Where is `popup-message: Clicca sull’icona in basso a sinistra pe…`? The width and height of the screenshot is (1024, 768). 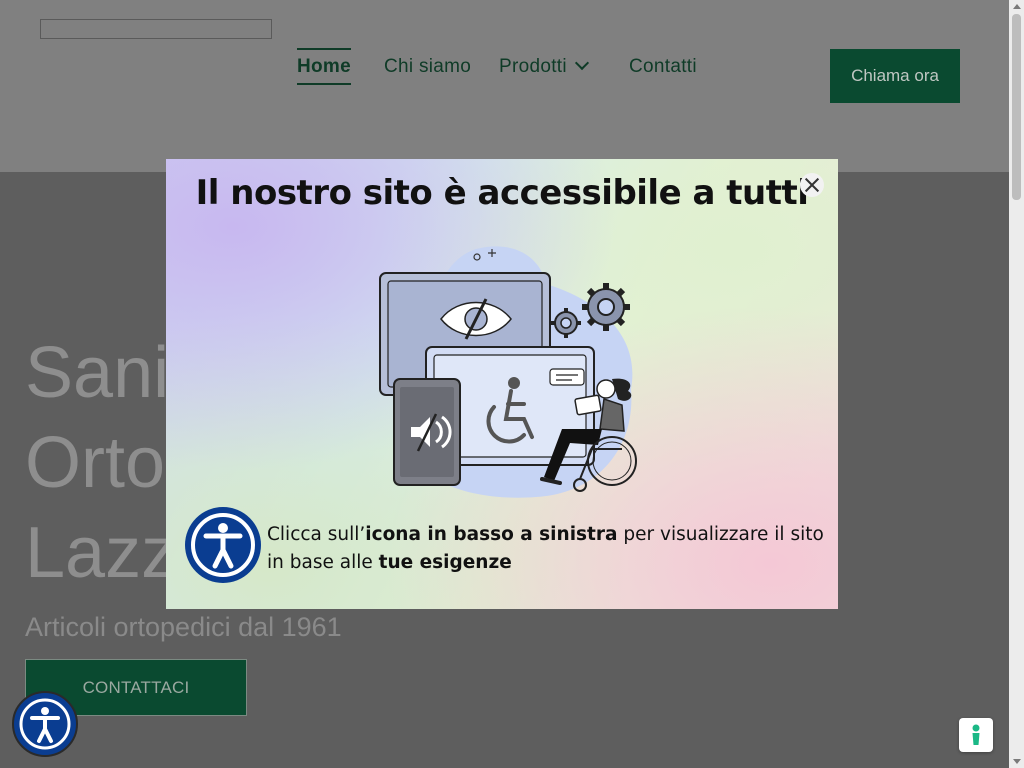
popup-message: Clicca sull’icona in basso a sinistra pe… is located at coordinates (547, 549).